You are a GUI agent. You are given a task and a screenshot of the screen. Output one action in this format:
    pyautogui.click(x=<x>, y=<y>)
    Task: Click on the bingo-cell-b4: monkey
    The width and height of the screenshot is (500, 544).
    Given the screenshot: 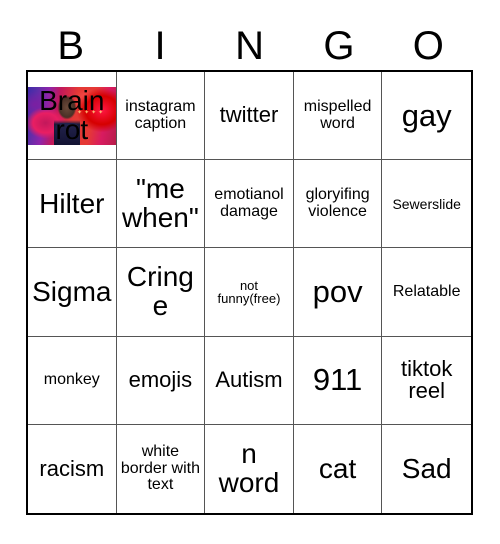 What is the action you would take?
    pyautogui.click(x=72, y=380)
    